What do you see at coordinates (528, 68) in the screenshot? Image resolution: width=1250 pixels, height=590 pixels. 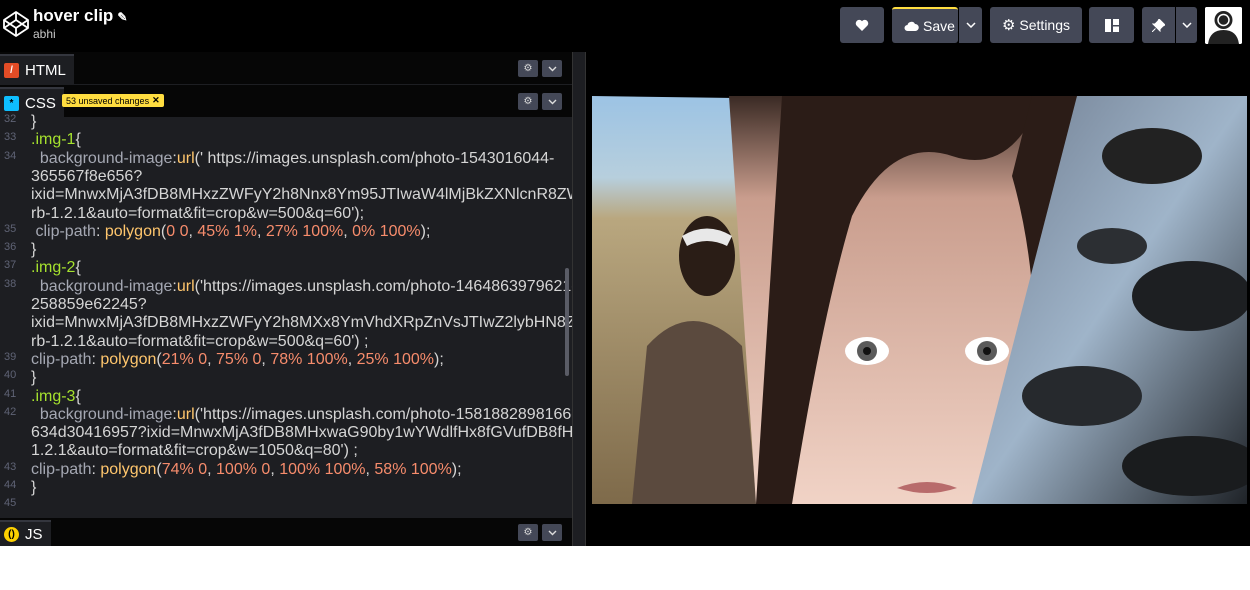 I see `html-settings-button: ⚙` at bounding box center [528, 68].